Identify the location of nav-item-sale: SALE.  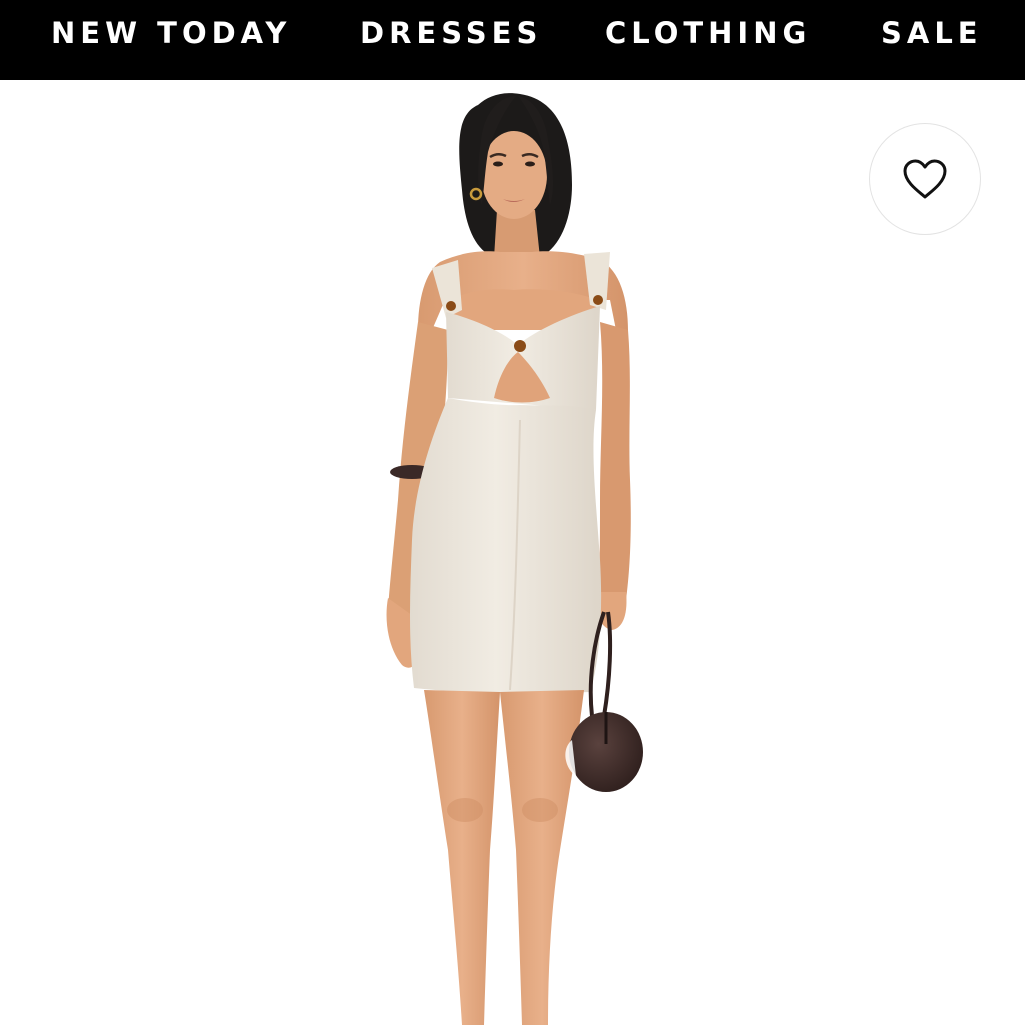
(932, 33).